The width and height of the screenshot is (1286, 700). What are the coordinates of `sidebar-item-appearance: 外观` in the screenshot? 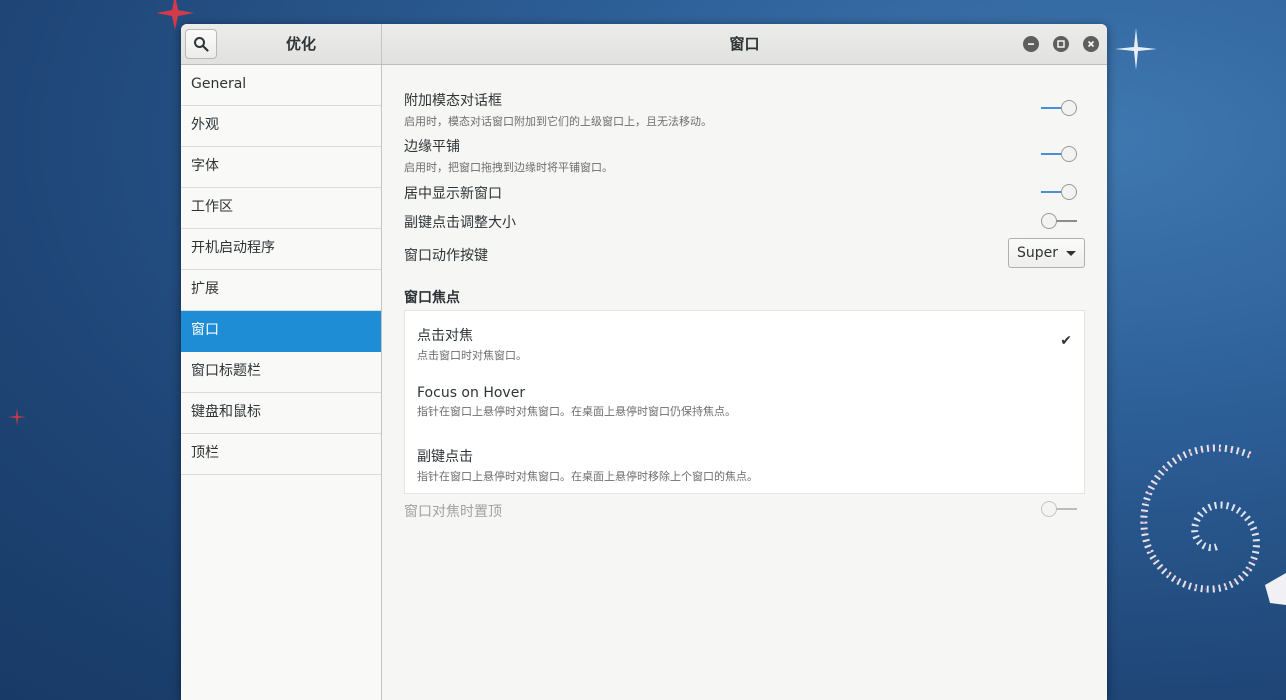 It's located at (281, 126).